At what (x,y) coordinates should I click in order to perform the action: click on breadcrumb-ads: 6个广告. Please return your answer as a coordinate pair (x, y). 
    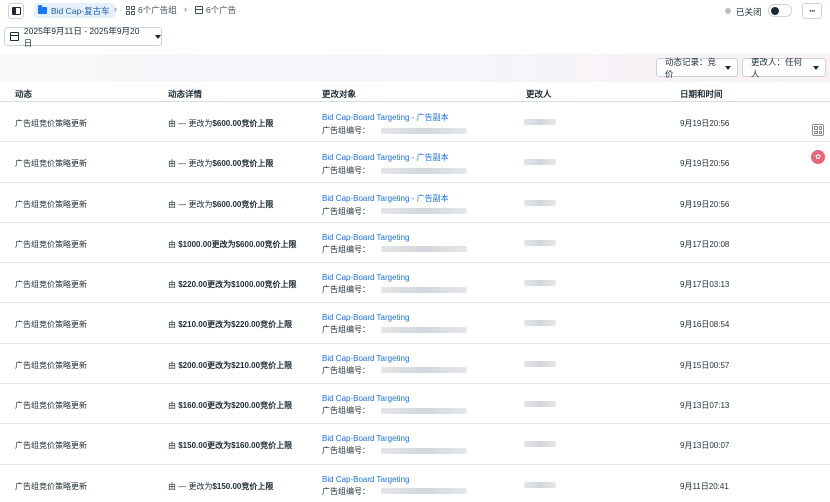
    Looking at the image, I should click on (215, 10).